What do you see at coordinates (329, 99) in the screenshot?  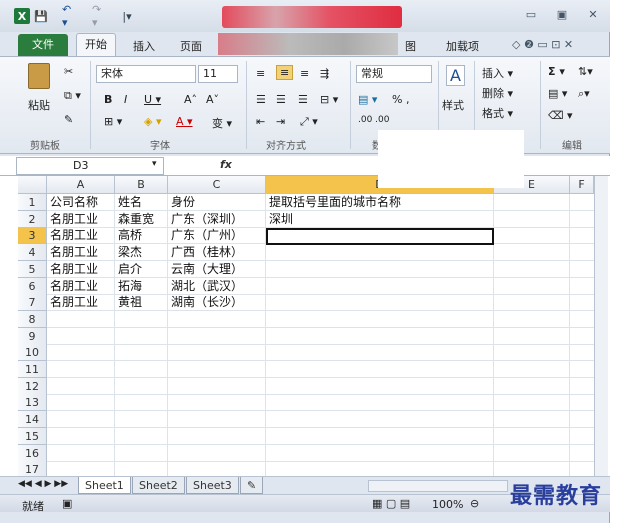 I see `merge-icon: ⊟ ▾` at bounding box center [329, 99].